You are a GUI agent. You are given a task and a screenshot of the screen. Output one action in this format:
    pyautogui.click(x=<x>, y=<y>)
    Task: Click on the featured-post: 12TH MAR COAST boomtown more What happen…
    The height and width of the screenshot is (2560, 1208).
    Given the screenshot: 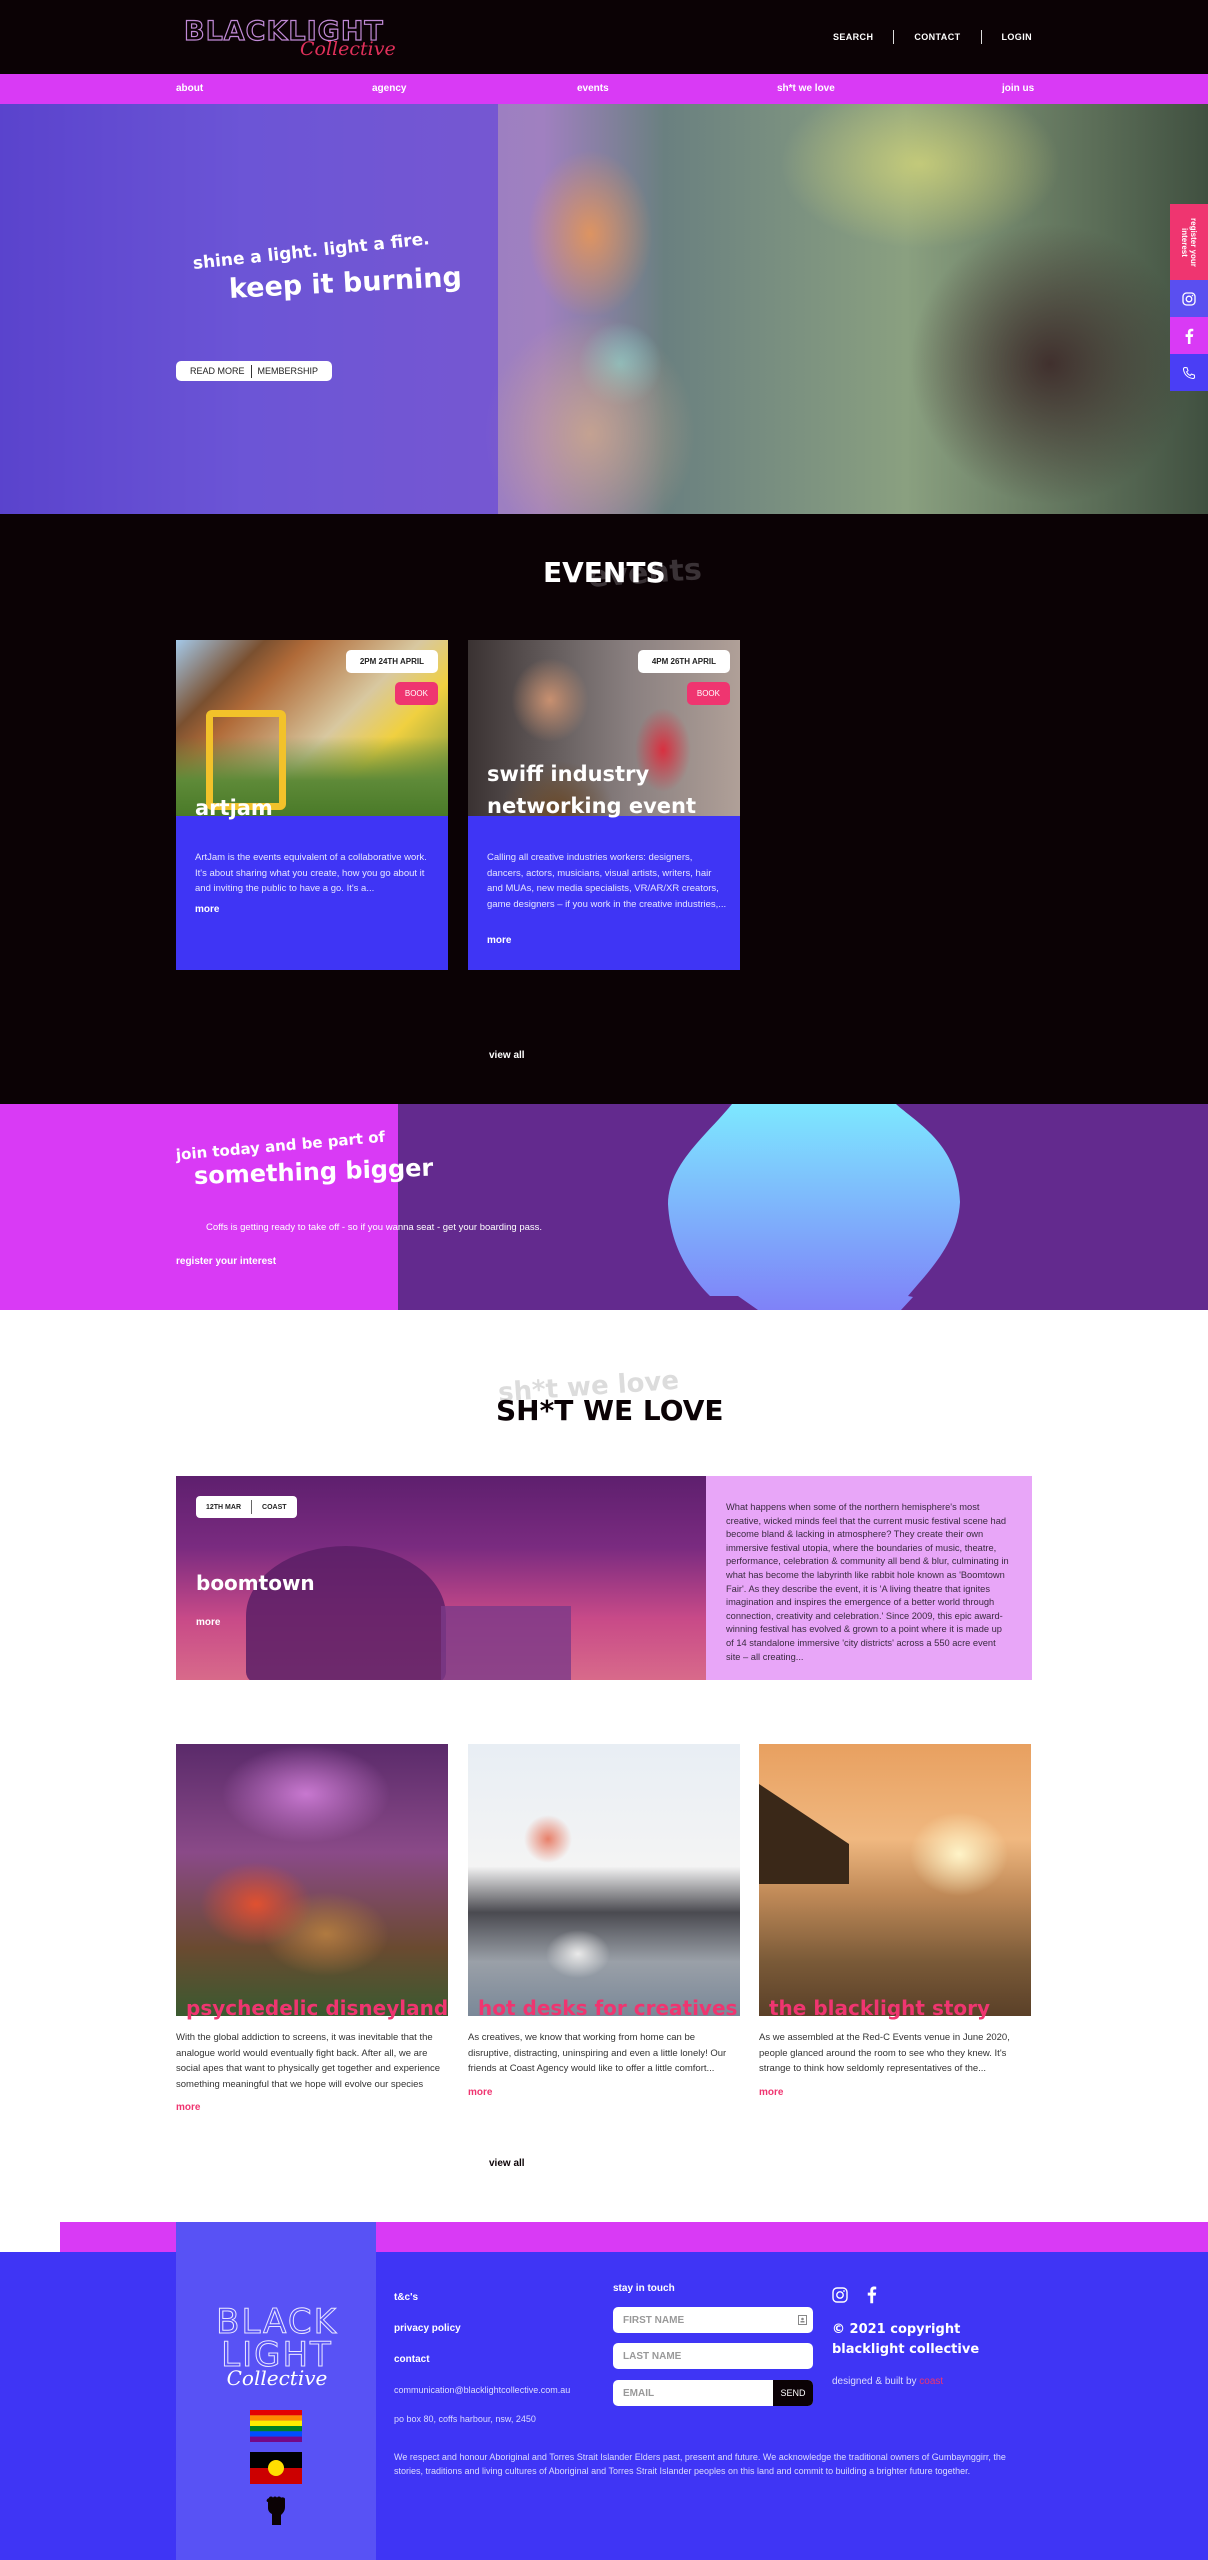 What is the action you would take?
    pyautogui.click(x=604, y=1578)
    